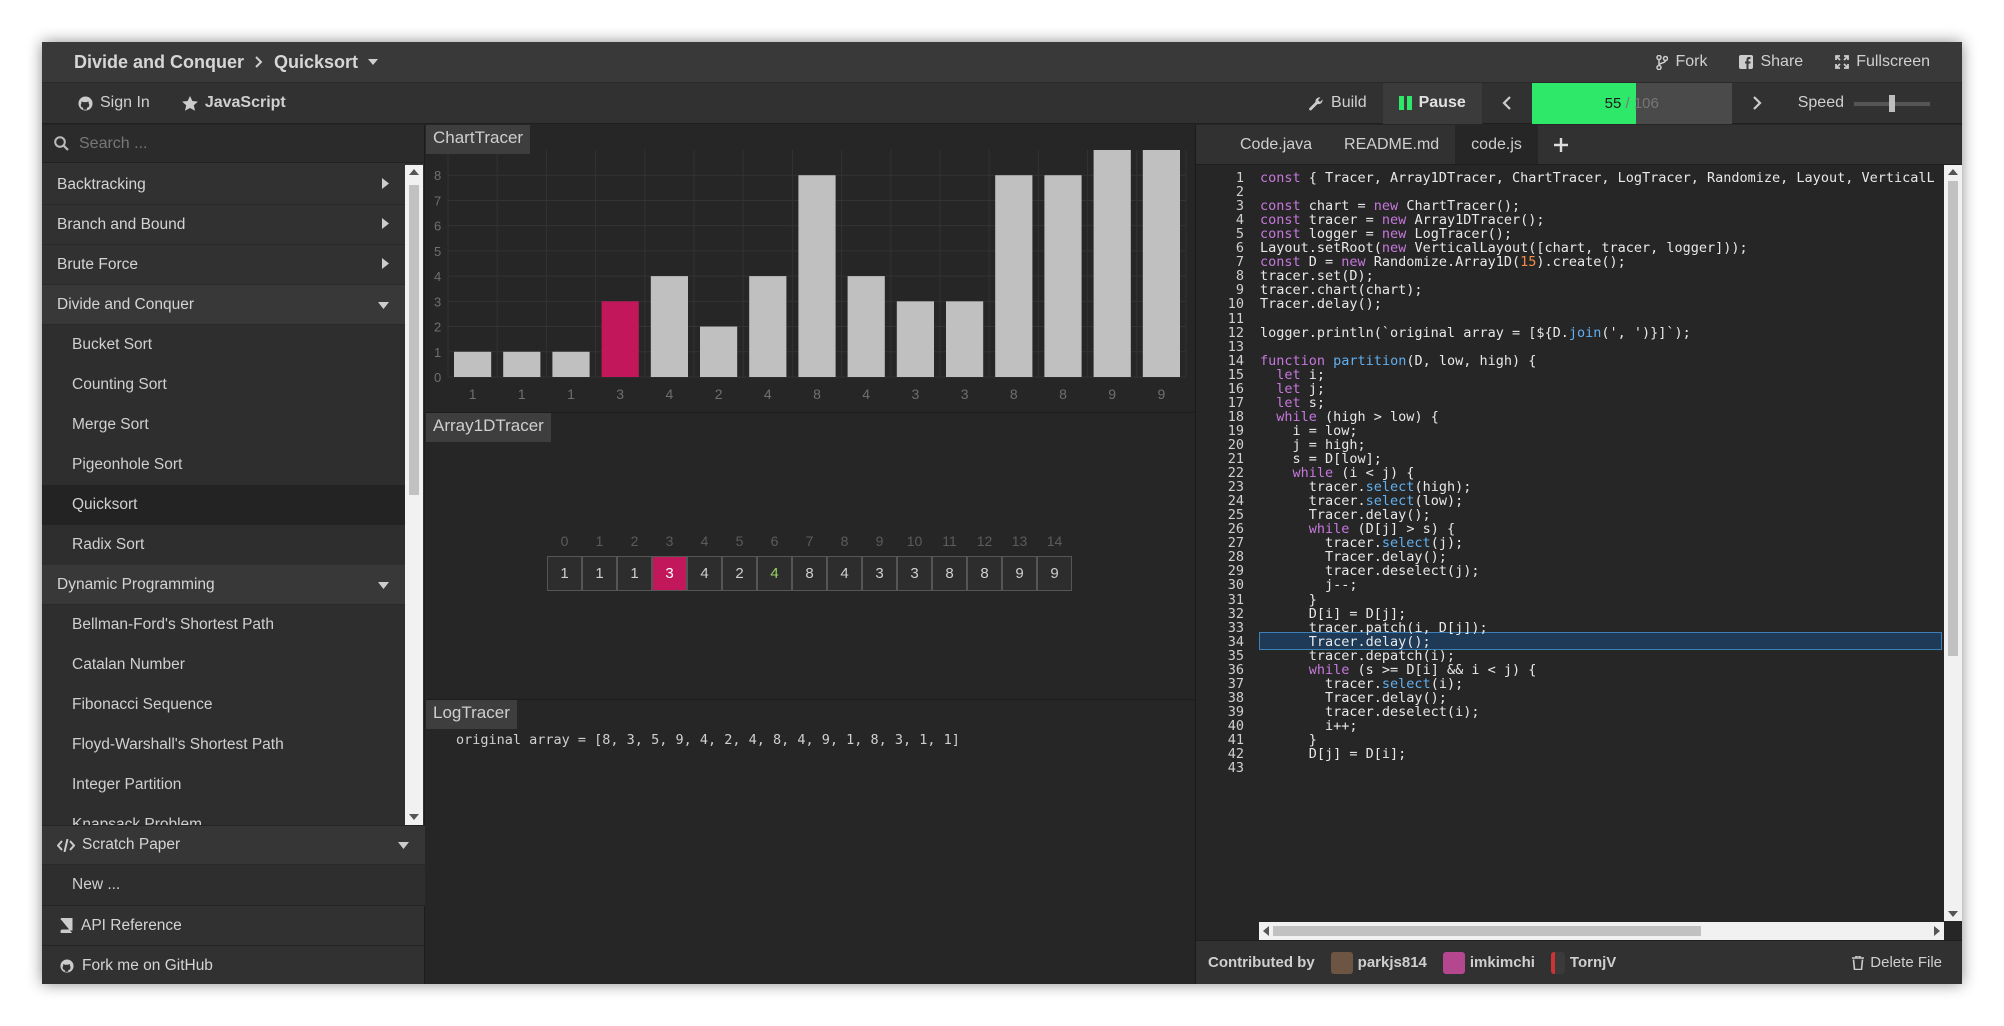  Describe the element at coordinates (1235, 768) in the screenshot. I see `line-number: 43` at that location.